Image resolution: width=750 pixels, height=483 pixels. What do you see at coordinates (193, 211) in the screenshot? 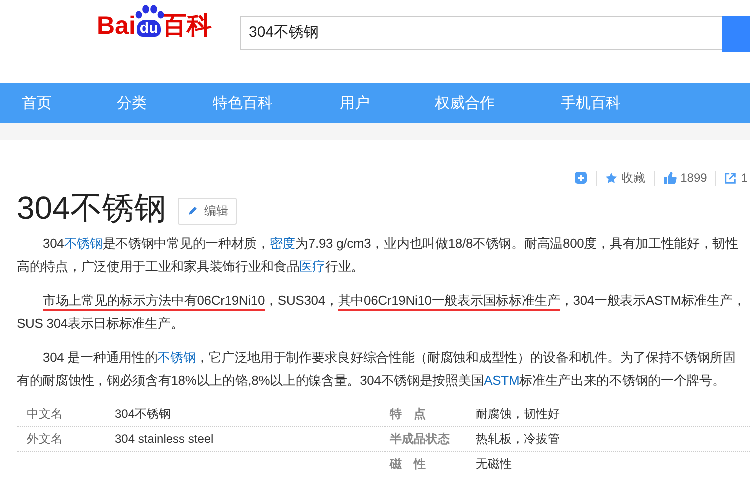
I see `pencil-icon` at bounding box center [193, 211].